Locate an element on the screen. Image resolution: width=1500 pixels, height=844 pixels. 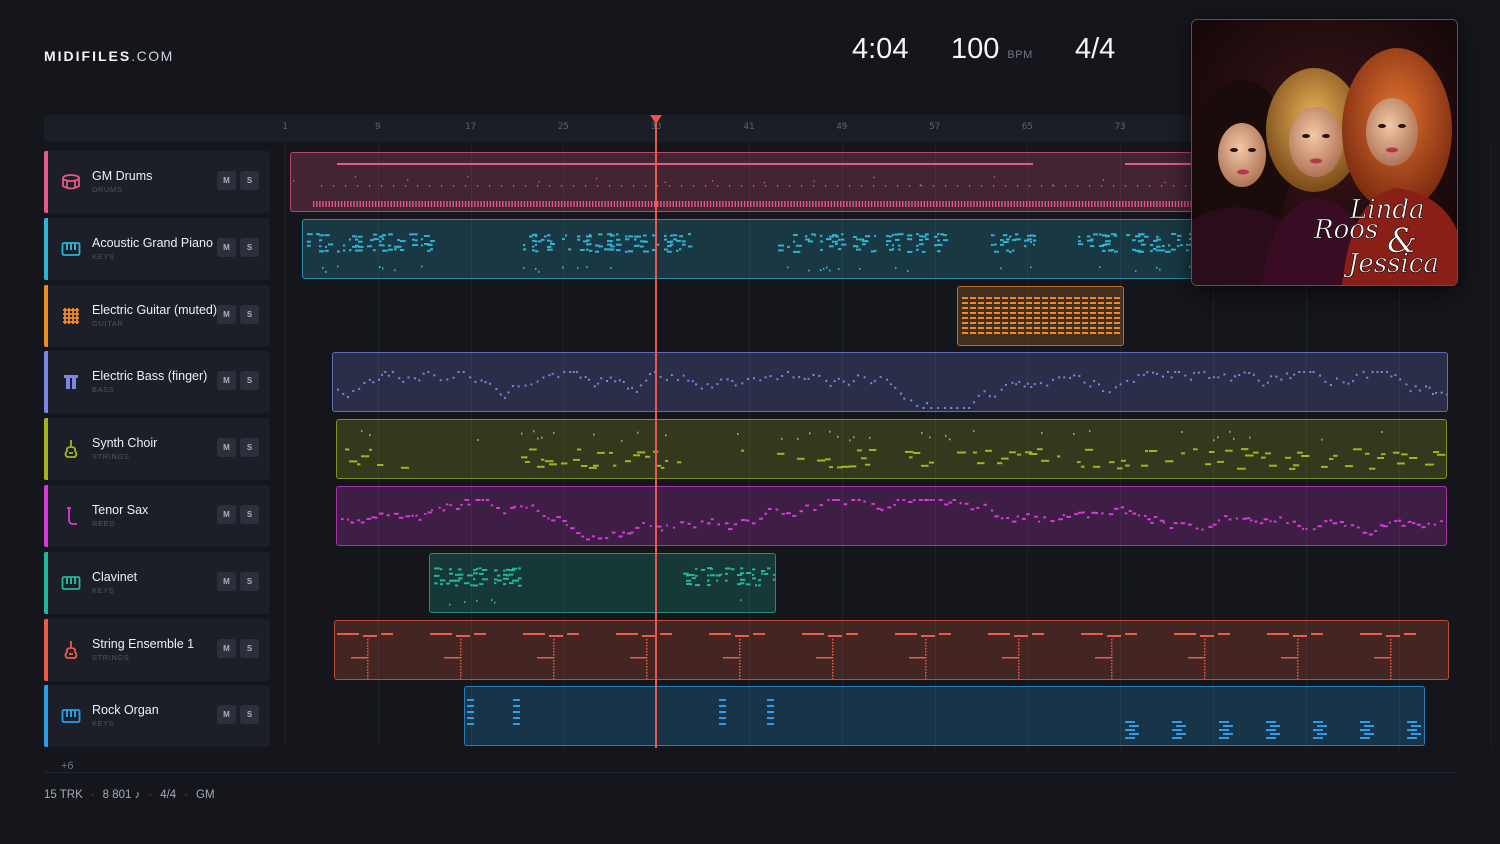
track-header: GM Drums DRUMS M S is located at coordinates (157, 182).